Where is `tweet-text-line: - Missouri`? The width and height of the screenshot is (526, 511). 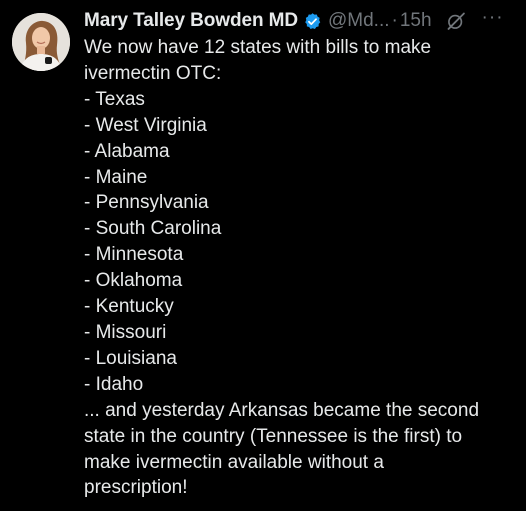
tweet-text-line: - Missouri is located at coordinates (125, 332).